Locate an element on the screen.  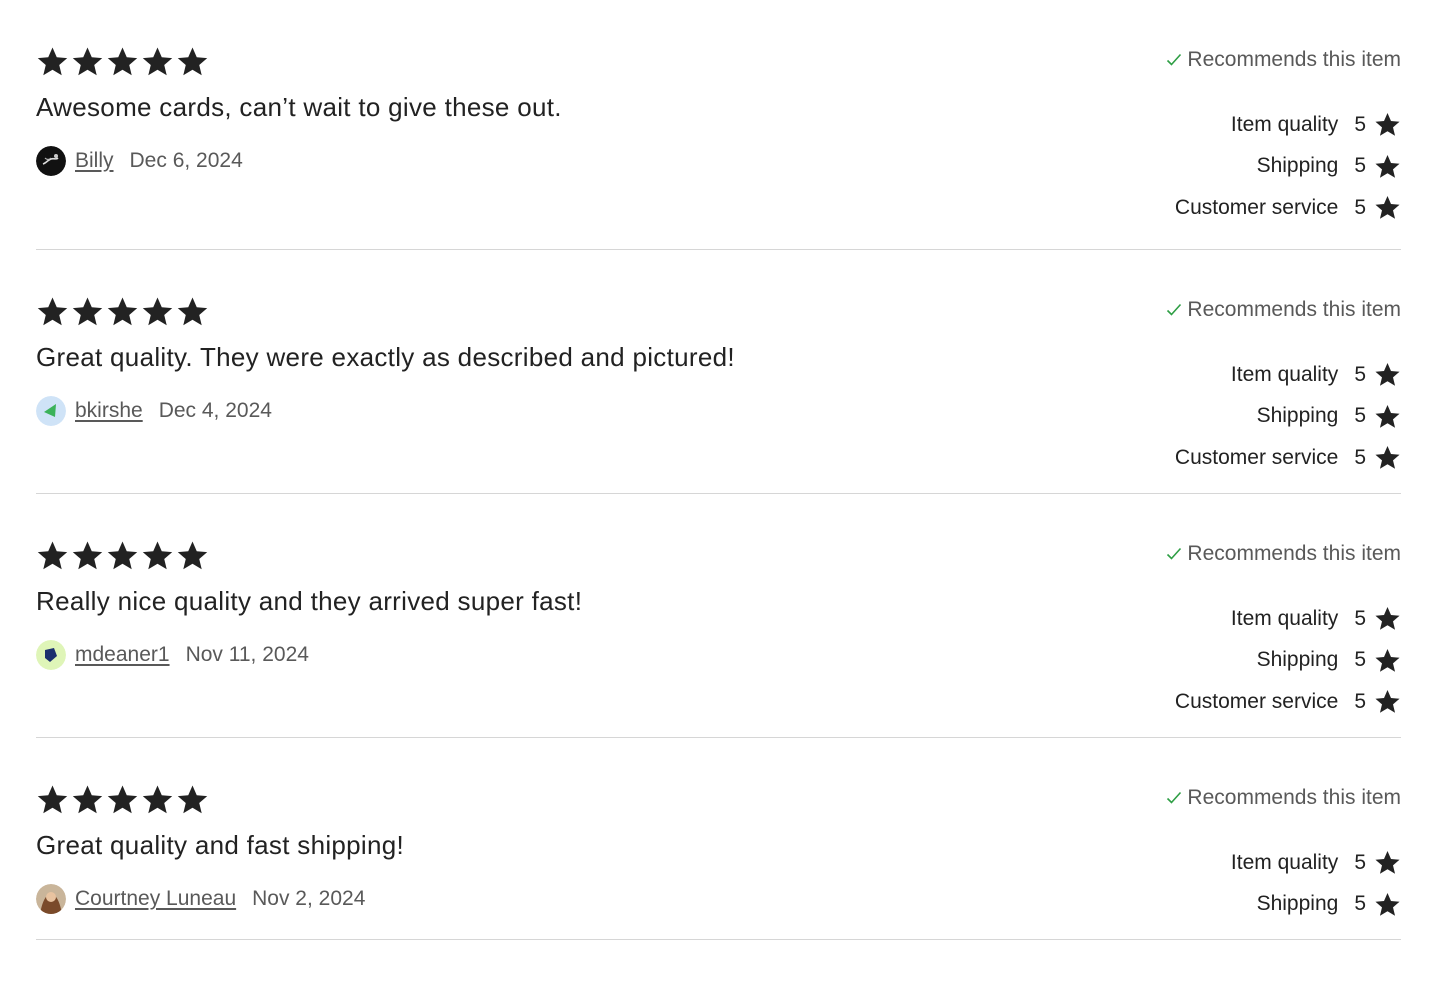
reviewer-name-link: Billy is located at coordinates (94, 161).